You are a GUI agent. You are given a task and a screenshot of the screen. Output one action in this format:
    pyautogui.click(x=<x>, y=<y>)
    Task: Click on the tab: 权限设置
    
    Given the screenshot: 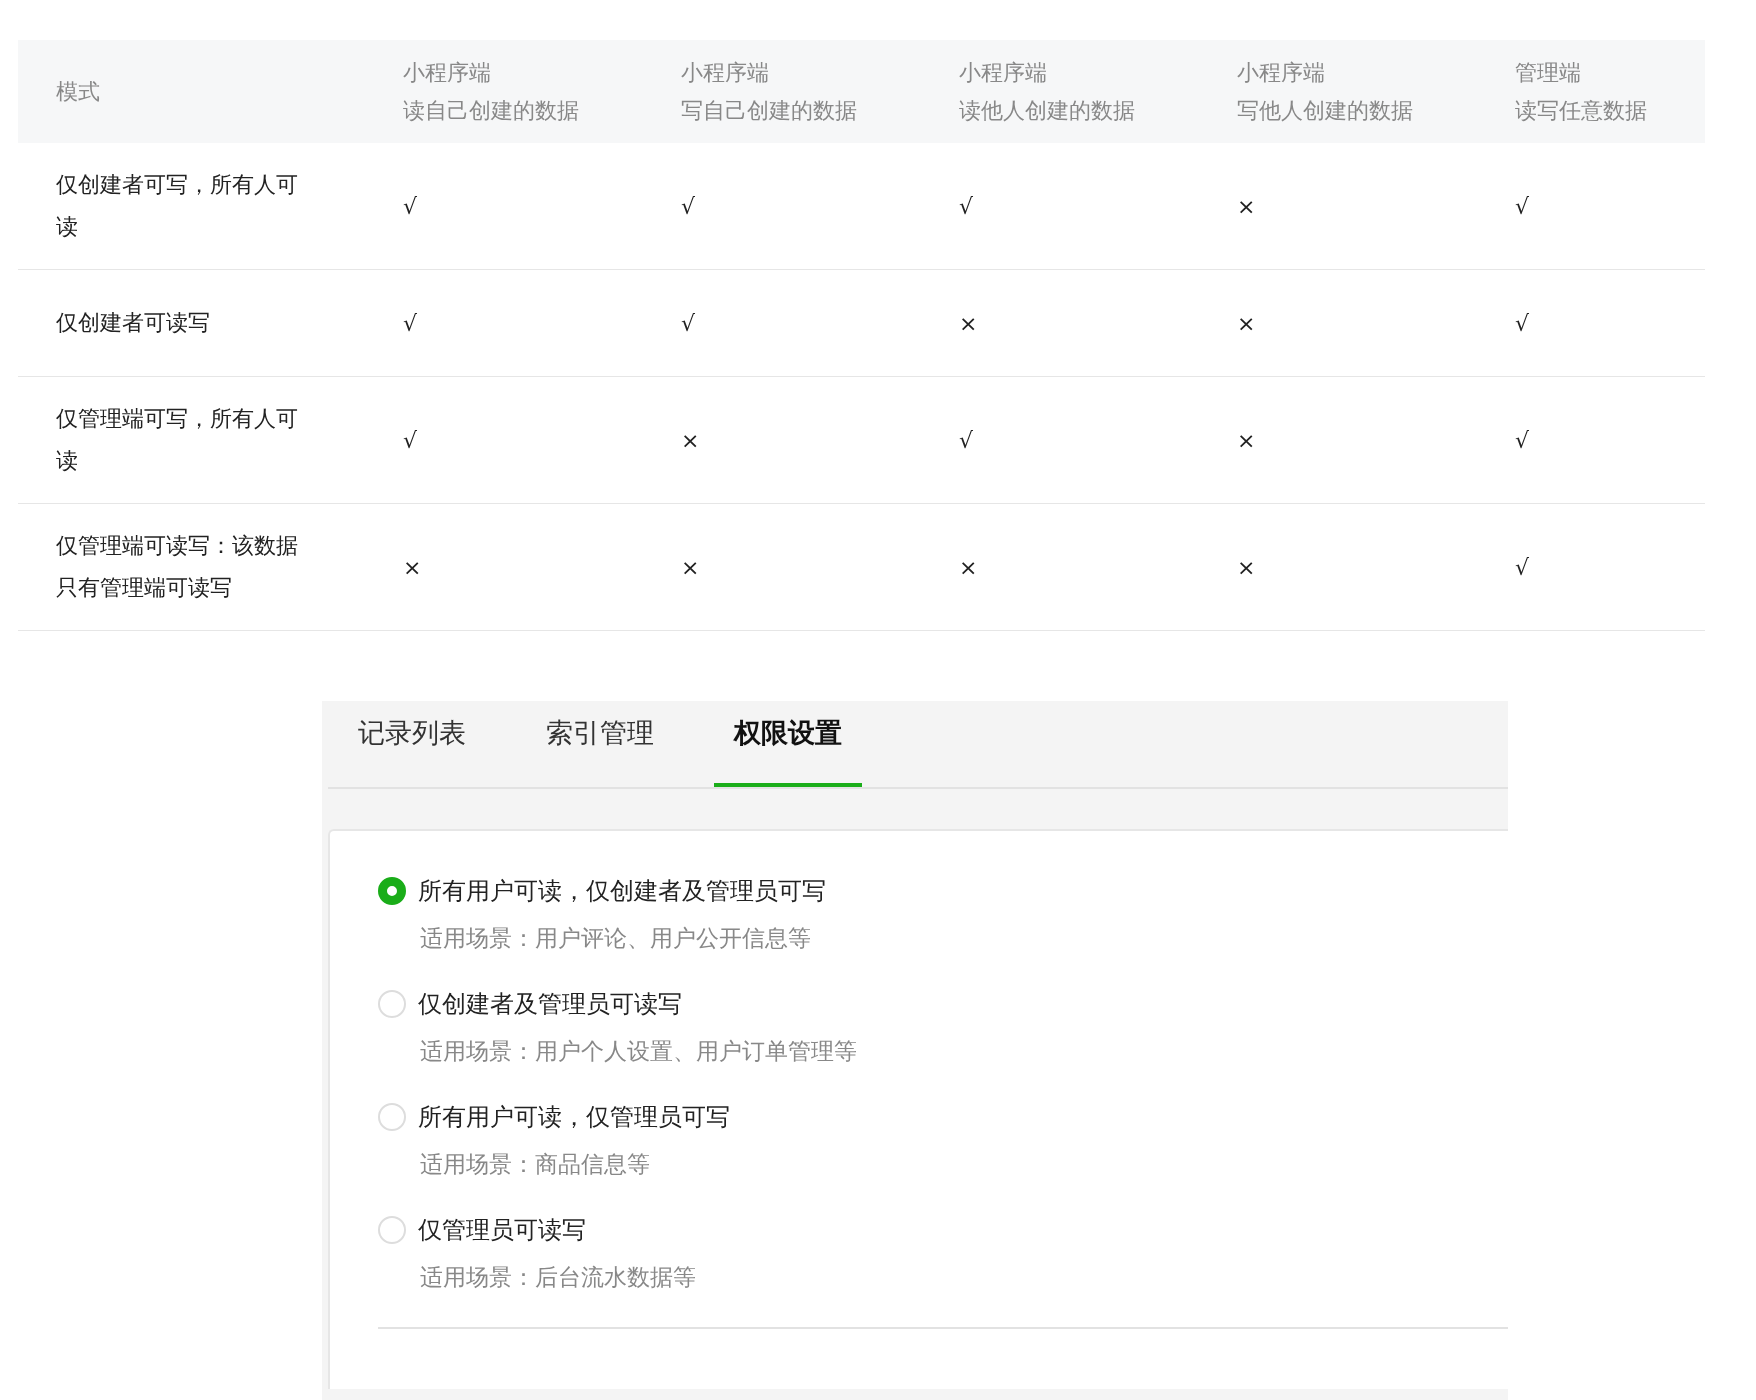 What is the action you would take?
    pyautogui.click(x=788, y=744)
    